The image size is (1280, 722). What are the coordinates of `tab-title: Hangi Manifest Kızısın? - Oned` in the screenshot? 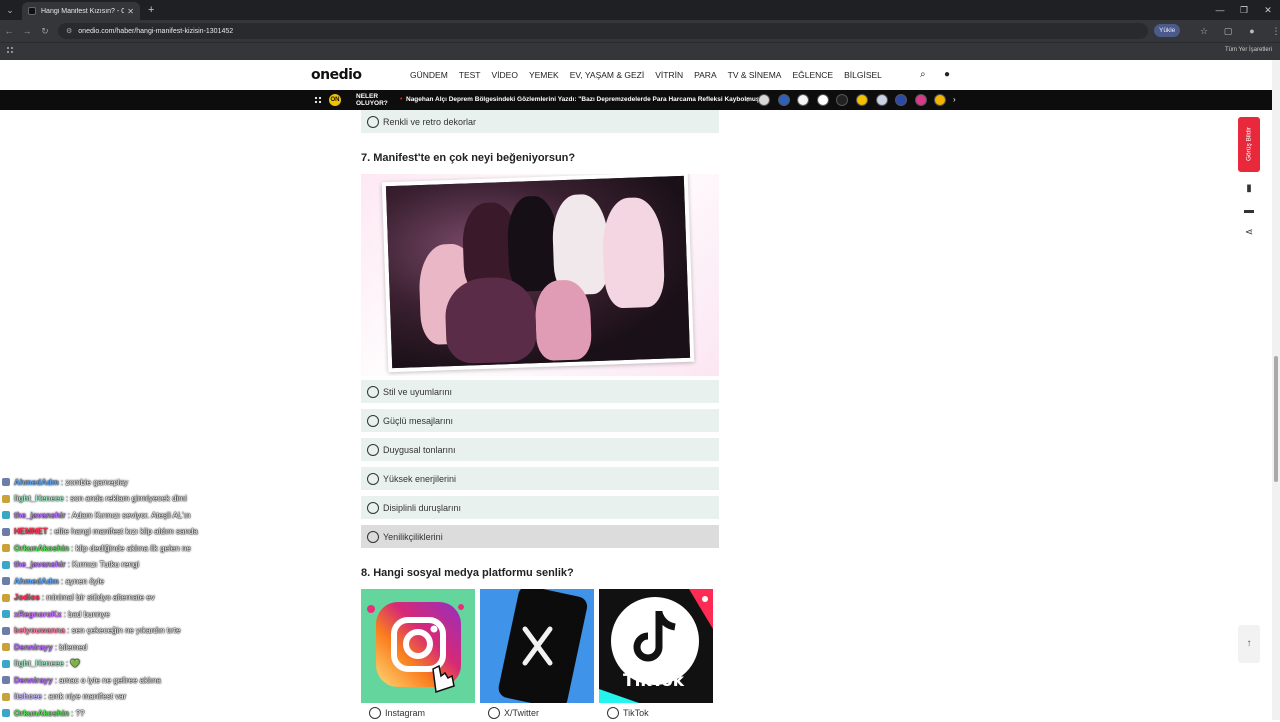 It's located at (83, 11).